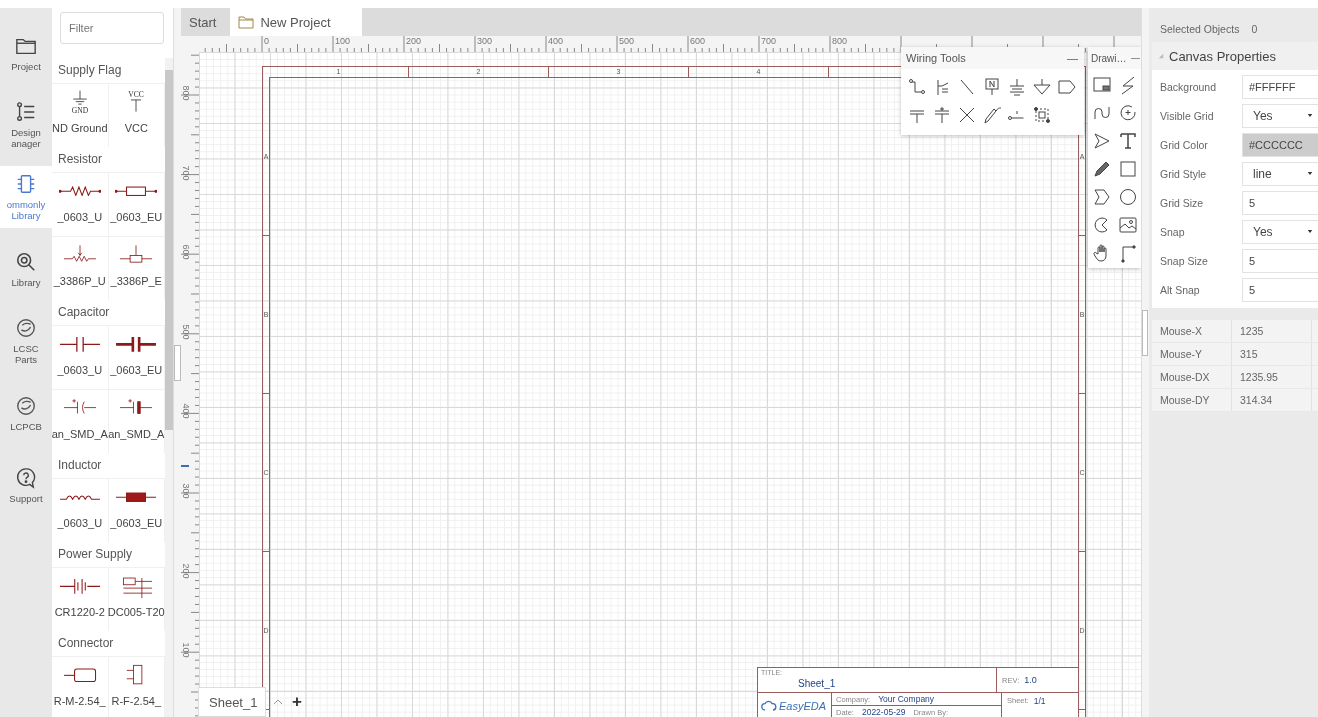  Describe the element at coordinates (136, 268) in the screenshot. I see `library-part: _3386P_E` at that location.